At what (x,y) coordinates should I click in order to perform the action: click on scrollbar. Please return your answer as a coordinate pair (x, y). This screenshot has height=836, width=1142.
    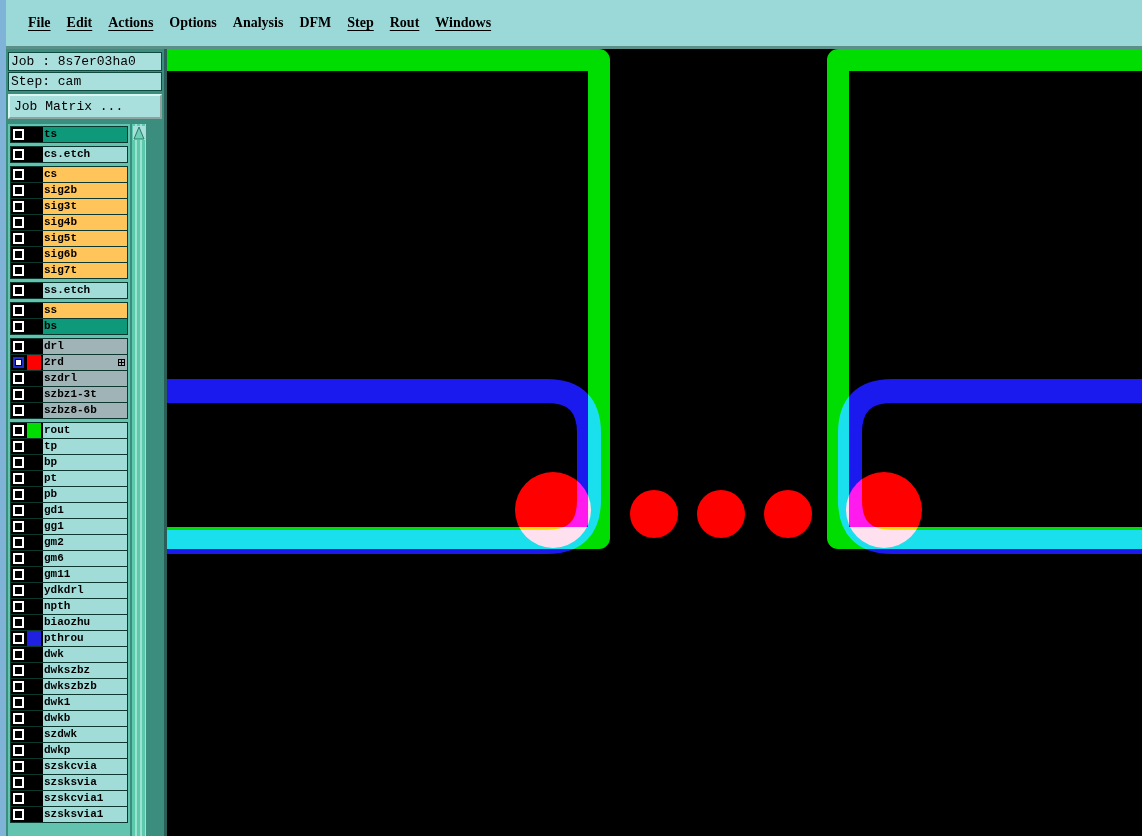
    Looking at the image, I should click on (139, 480).